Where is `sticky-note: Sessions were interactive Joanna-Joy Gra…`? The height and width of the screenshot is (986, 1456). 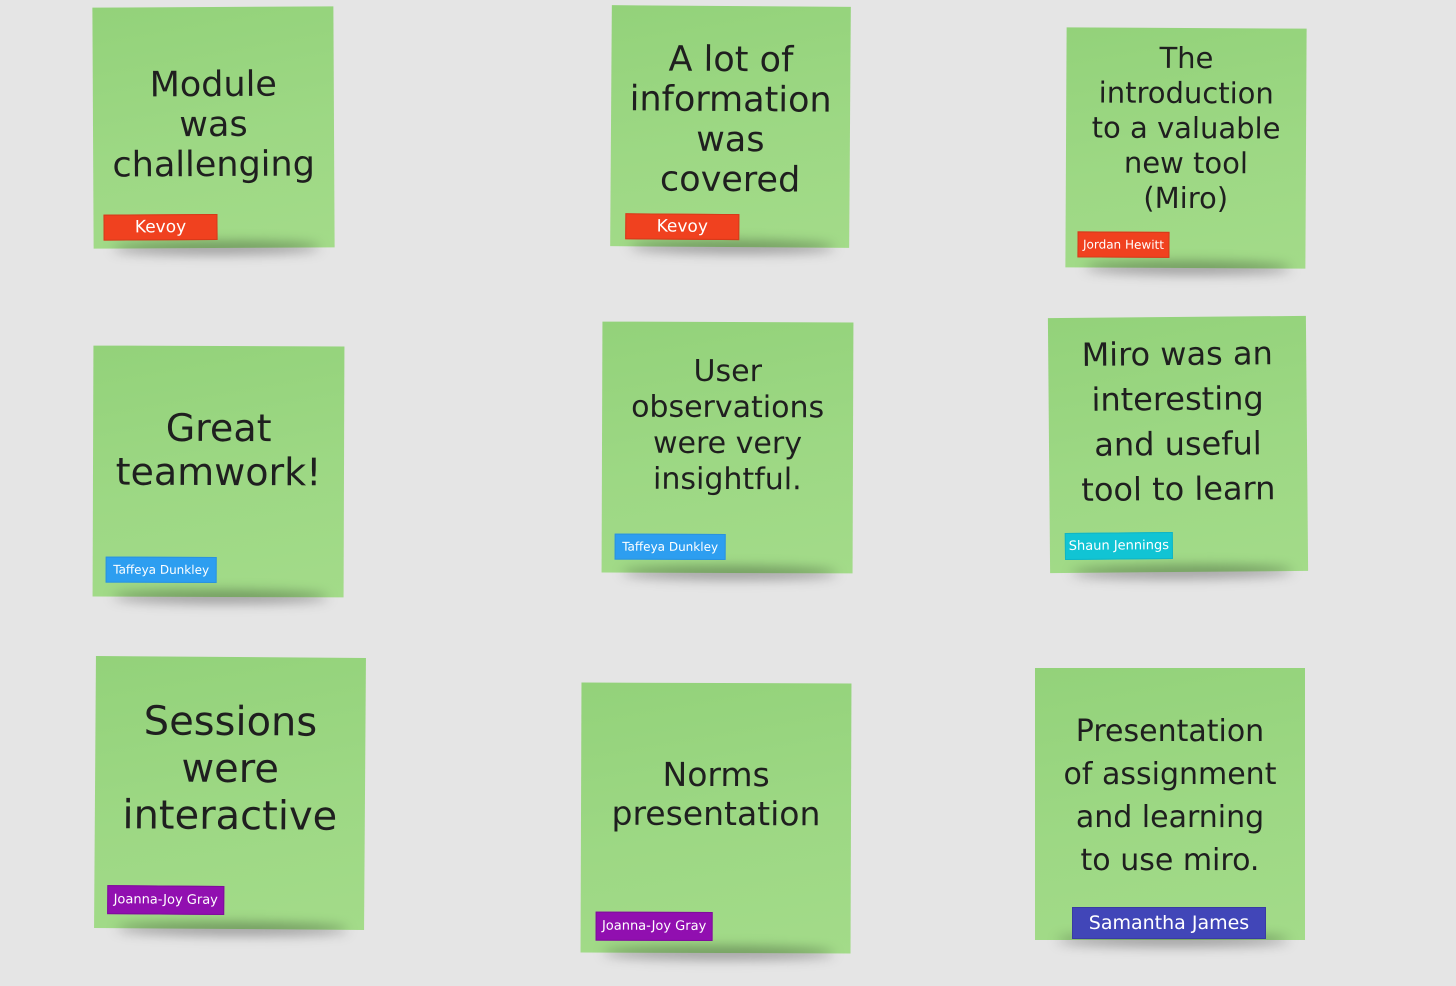
sticky-note: Sessions were interactive Joanna-Joy Gra… is located at coordinates (230, 793).